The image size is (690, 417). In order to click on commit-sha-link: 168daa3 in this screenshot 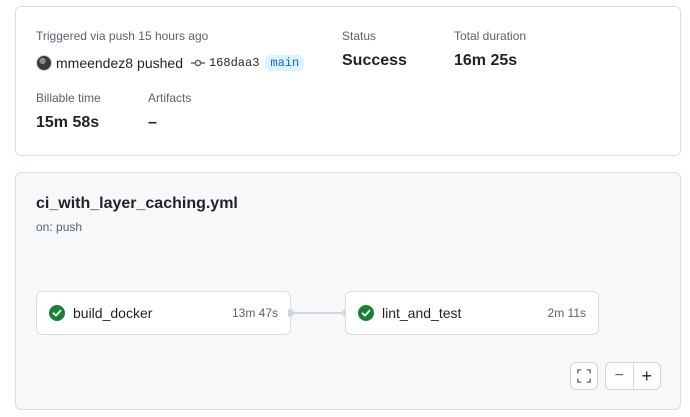, I will do `click(234, 63)`.